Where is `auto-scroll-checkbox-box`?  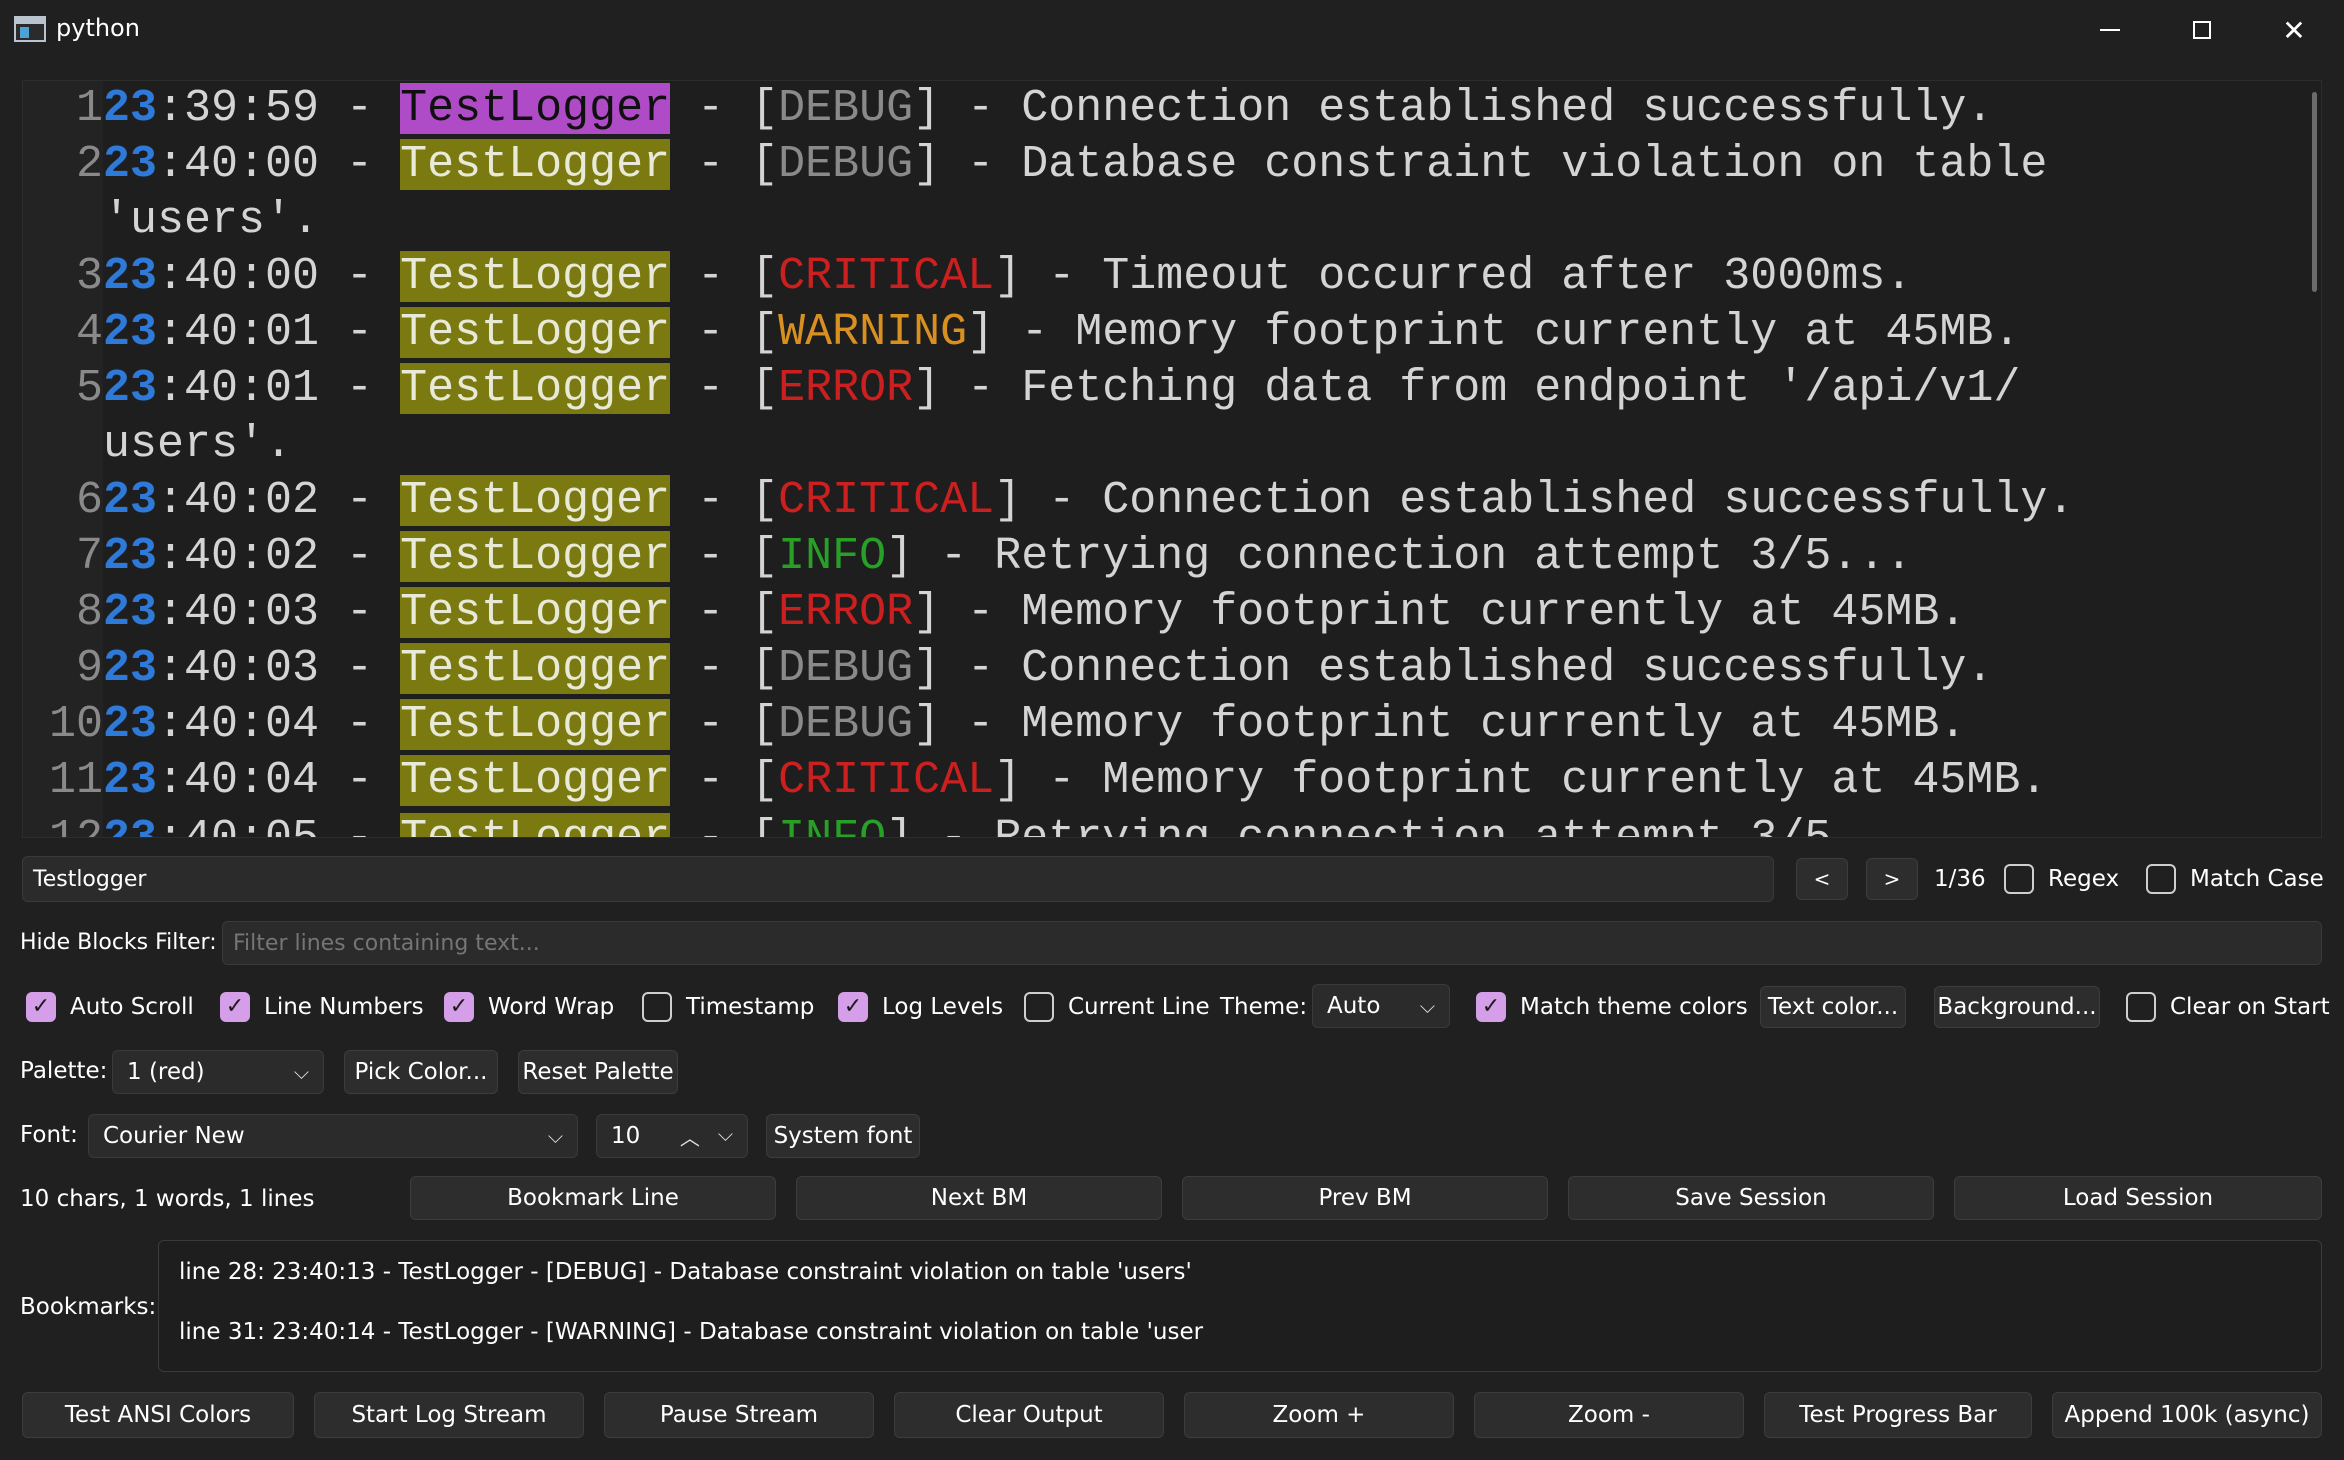 auto-scroll-checkbox-box is located at coordinates (41, 1007).